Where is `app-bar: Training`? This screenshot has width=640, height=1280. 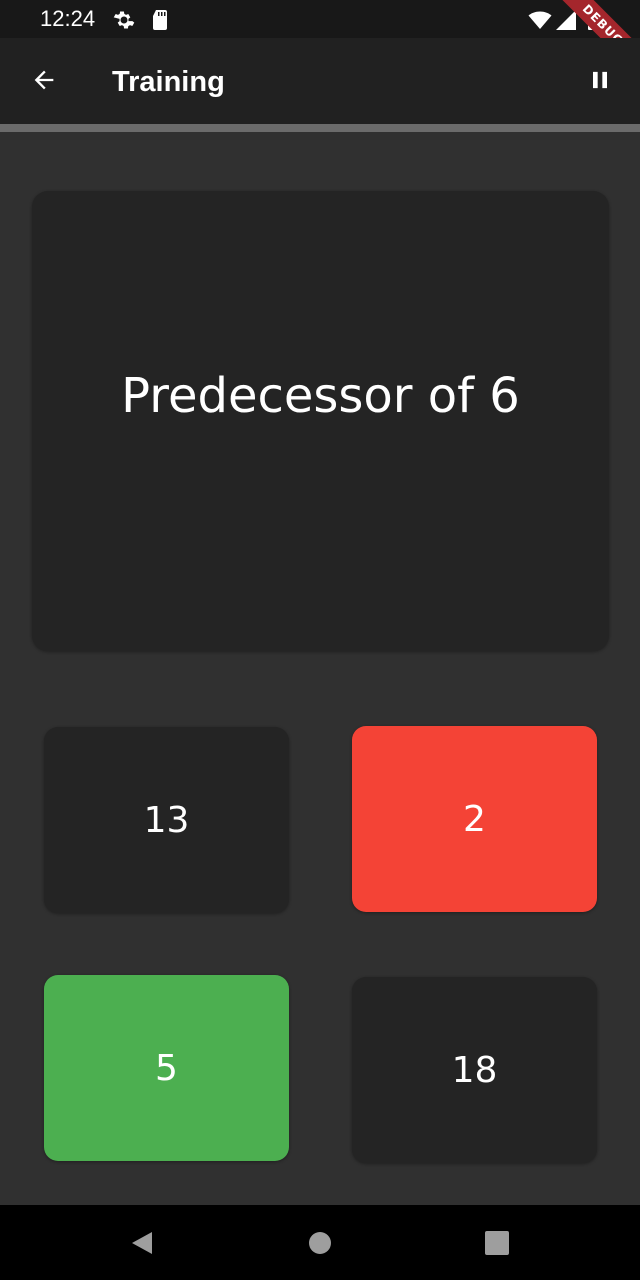
app-bar: Training is located at coordinates (320, 81).